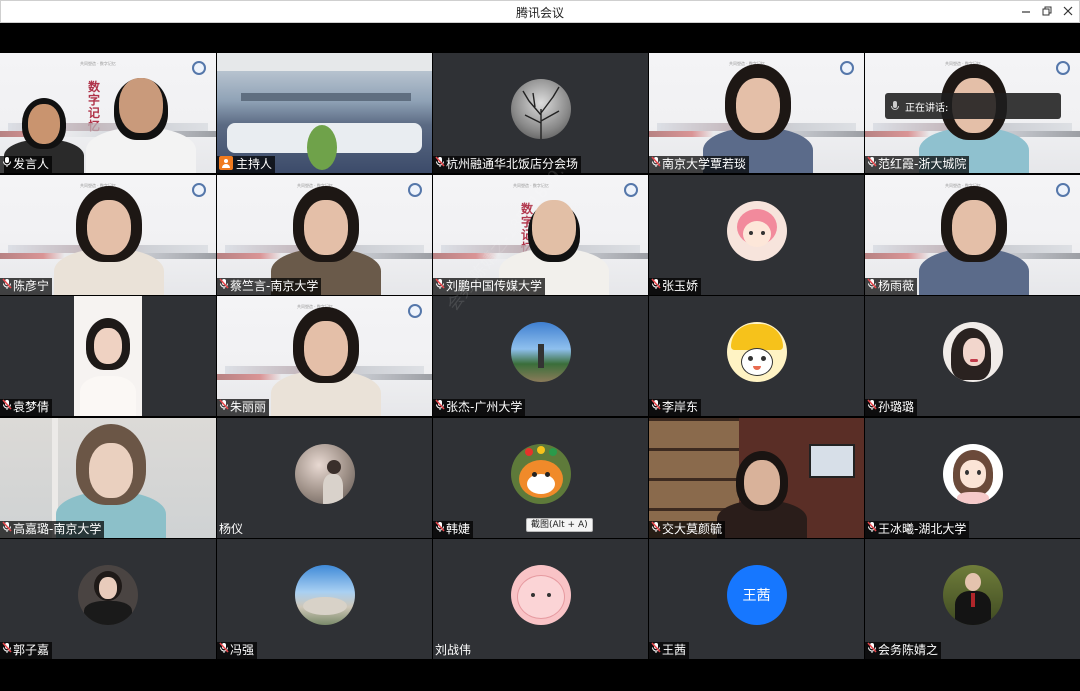  I want to click on participant-tile: 共同塑造 · 数字记忆 数字记忆 南京大学覃若琰, so click(756, 113).